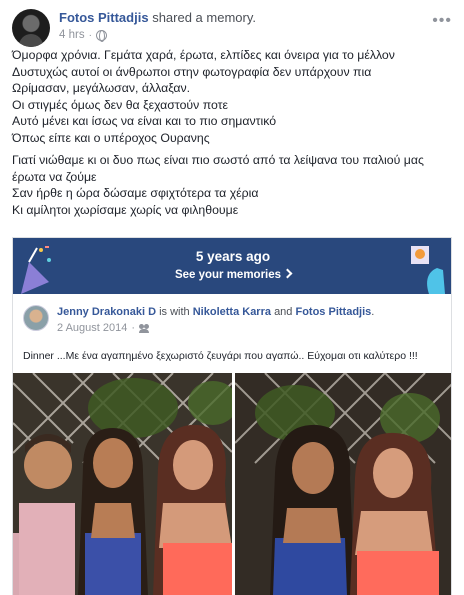 This screenshot has width=464, height=595. Describe the element at coordinates (111, 137) in the screenshot. I see `text-line: Όπως είπε και ο υπέροχος Ουρανης` at that location.